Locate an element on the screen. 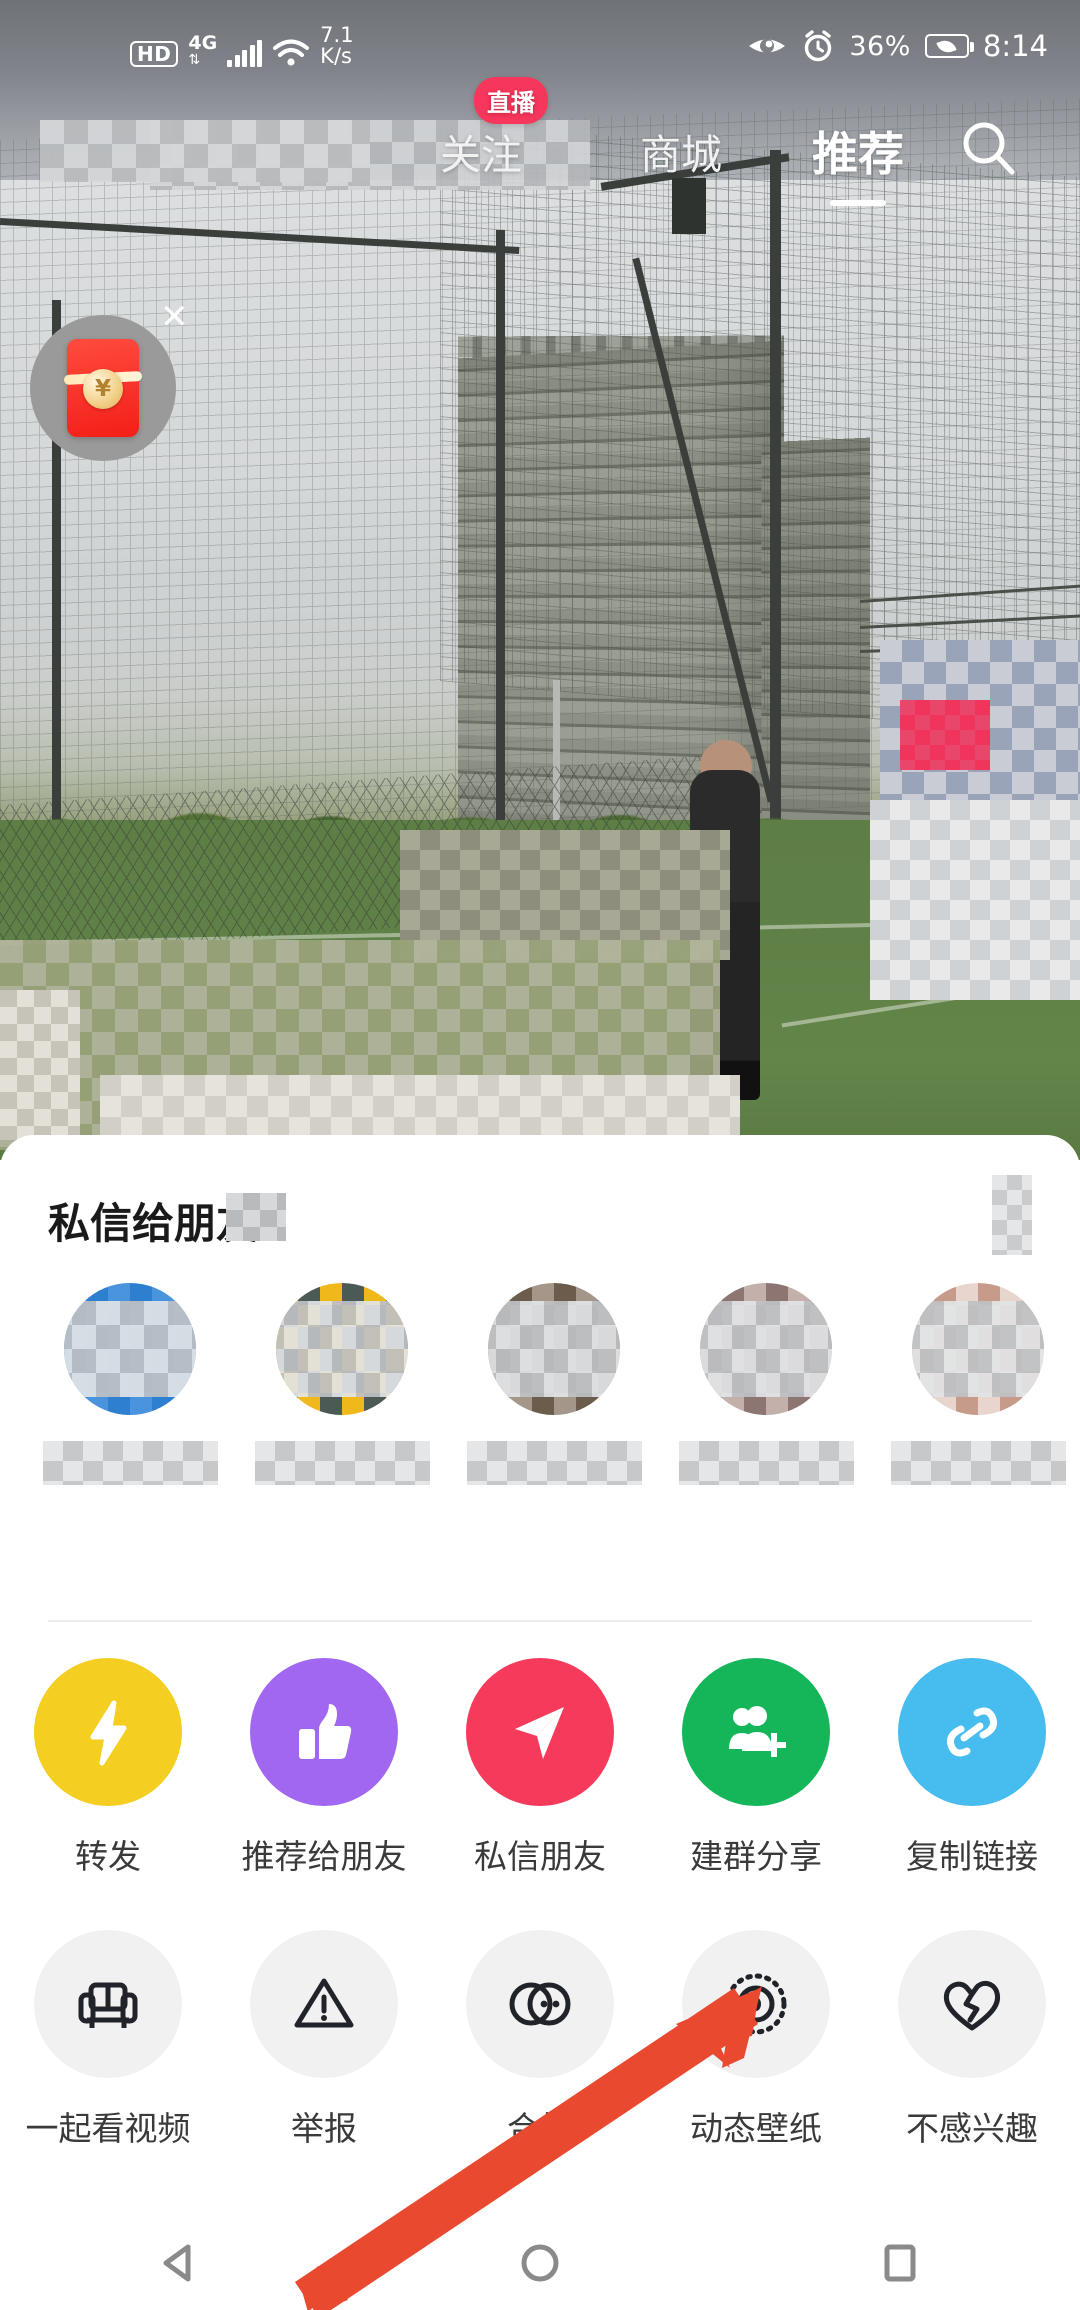 Image resolution: width=1080 pixels, height=2310 pixels. share-actions-row-2: 一起看视频 举报 合拍 动态壁纸 不感兴趣 is located at coordinates (540, 2040).